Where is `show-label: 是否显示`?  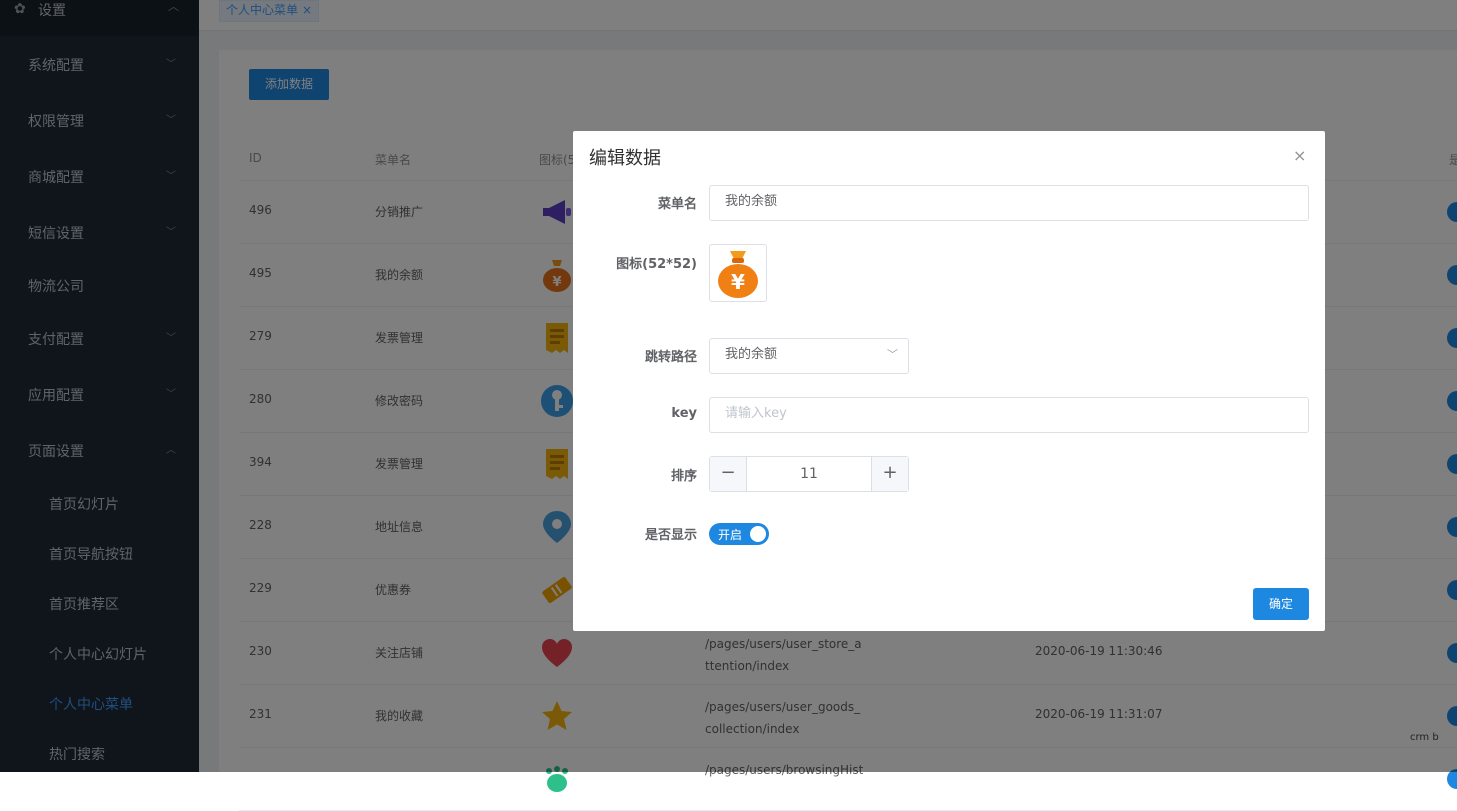 show-label: 是否显示 is located at coordinates (670, 535).